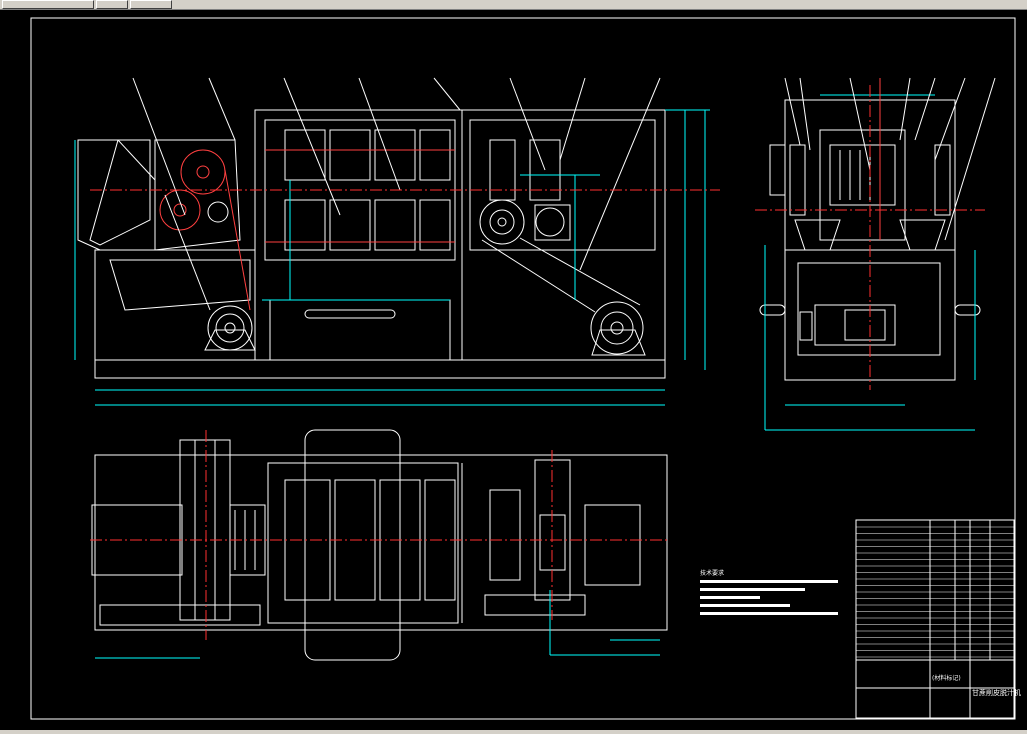  I want to click on notes-title: 技术要求, so click(712, 573).